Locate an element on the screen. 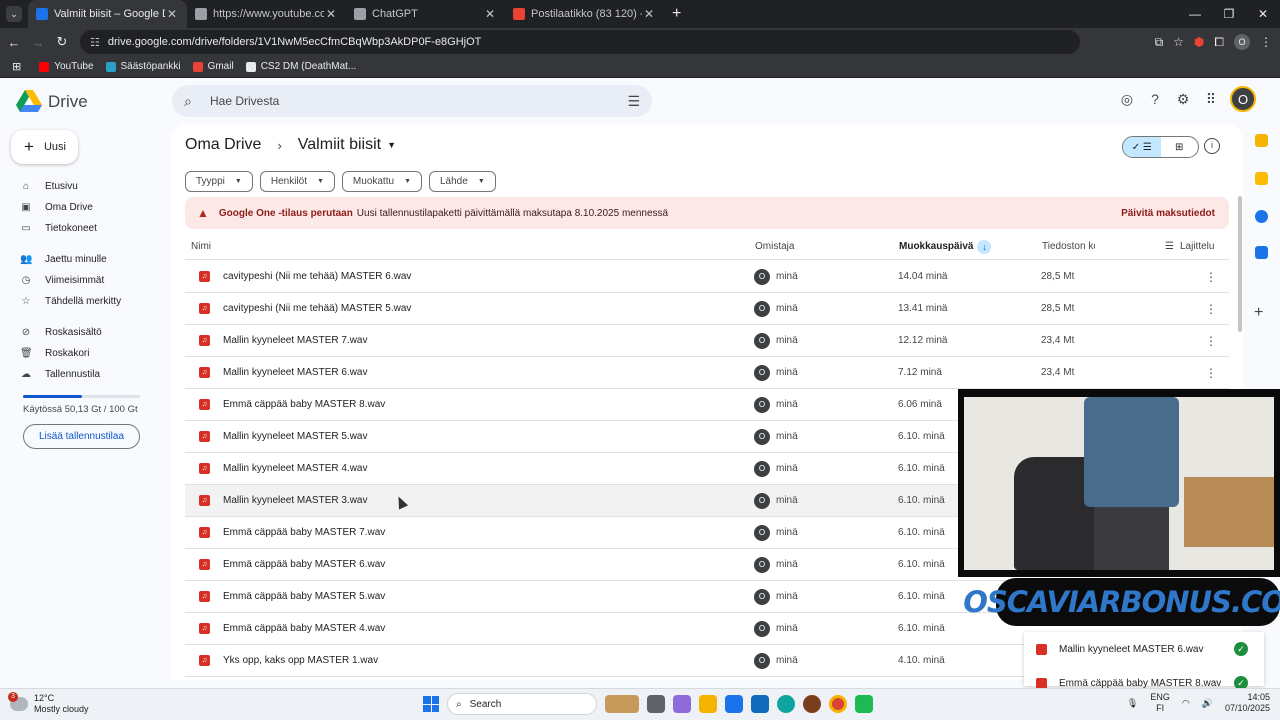  green-app-icon is located at coordinates (864, 704).